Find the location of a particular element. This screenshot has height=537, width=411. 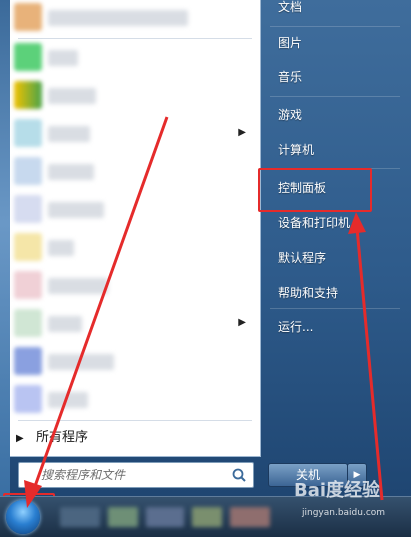

desktop-background is located at coordinates (5, 248).